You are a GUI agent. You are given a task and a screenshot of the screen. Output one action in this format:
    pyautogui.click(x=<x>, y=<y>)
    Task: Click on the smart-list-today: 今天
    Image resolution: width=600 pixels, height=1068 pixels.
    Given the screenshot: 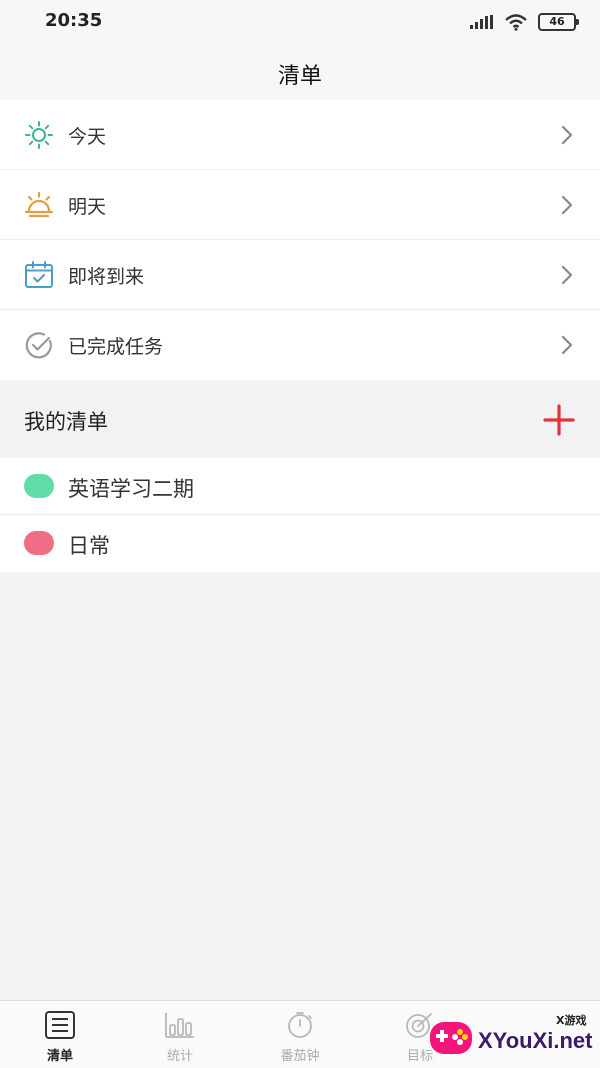 What is the action you would take?
    pyautogui.click(x=300, y=135)
    